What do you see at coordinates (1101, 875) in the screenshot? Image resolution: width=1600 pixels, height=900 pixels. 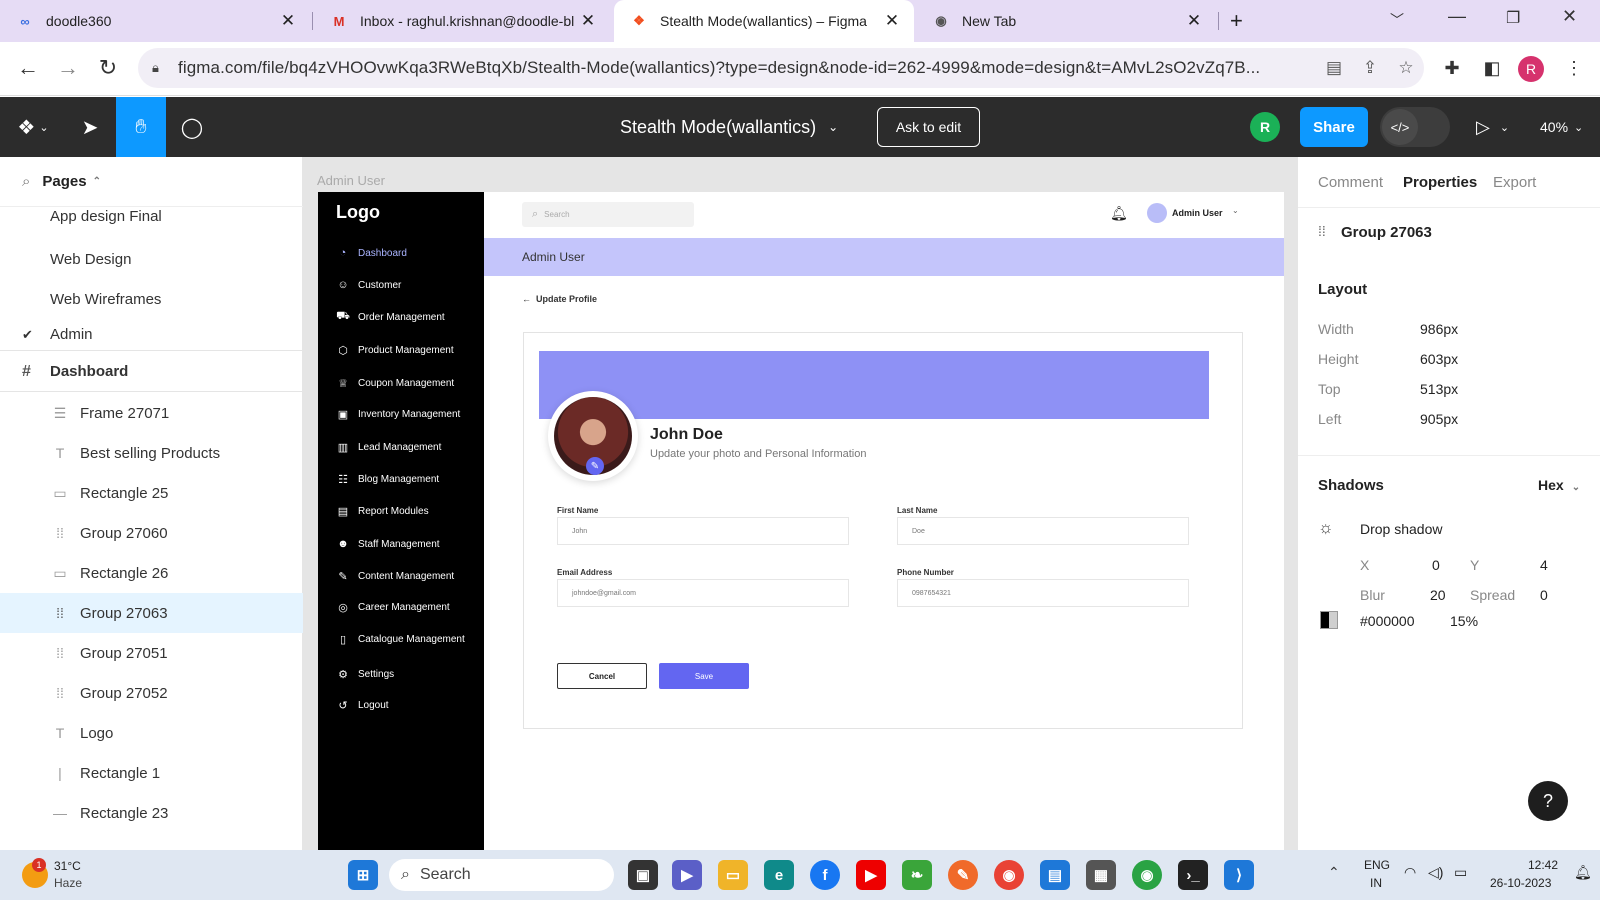 I see `calculator-icon: ▦` at bounding box center [1101, 875].